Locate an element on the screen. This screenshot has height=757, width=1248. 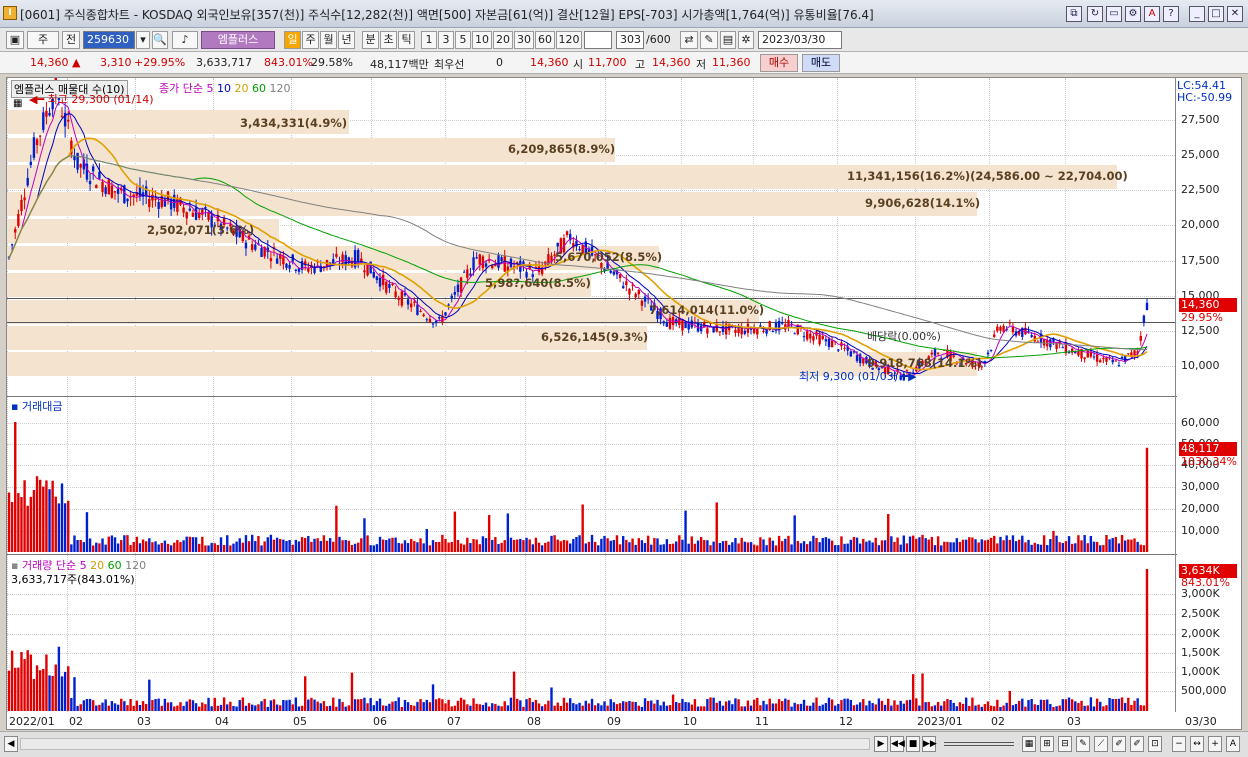
speaker-icon: ♪ is located at coordinates (185, 40).